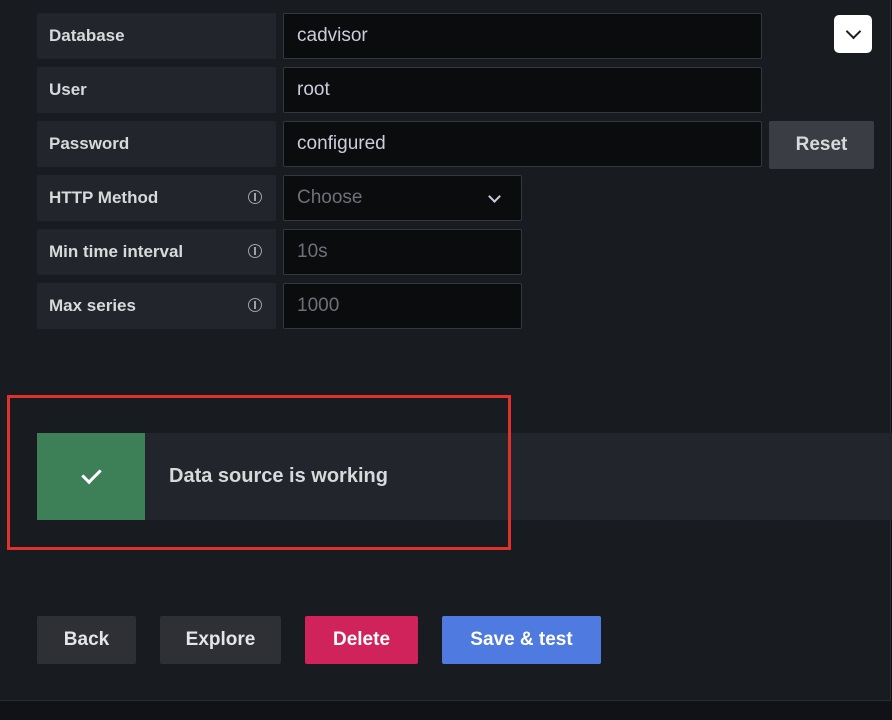 The image size is (892, 720). Describe the element at coordinates (402, 198) in the screenshot. I see `http-method-select: Choose` at that location.